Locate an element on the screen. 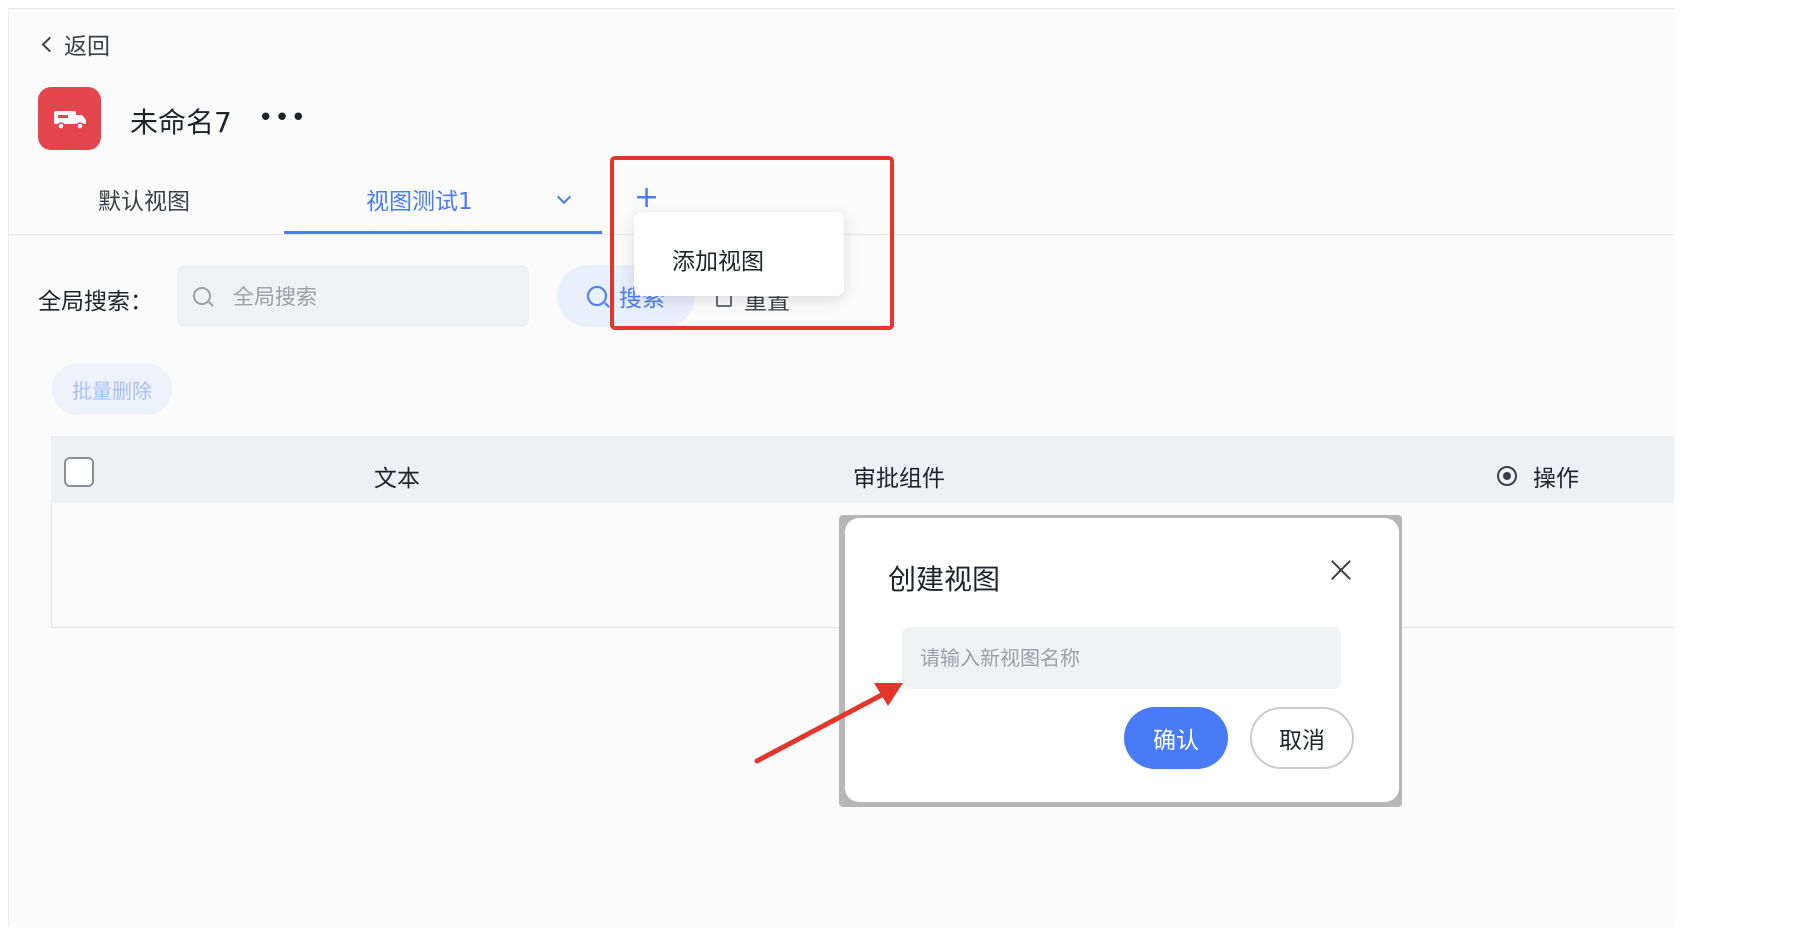  search-label: 全局搜索： is located at coordinates (95, 302).